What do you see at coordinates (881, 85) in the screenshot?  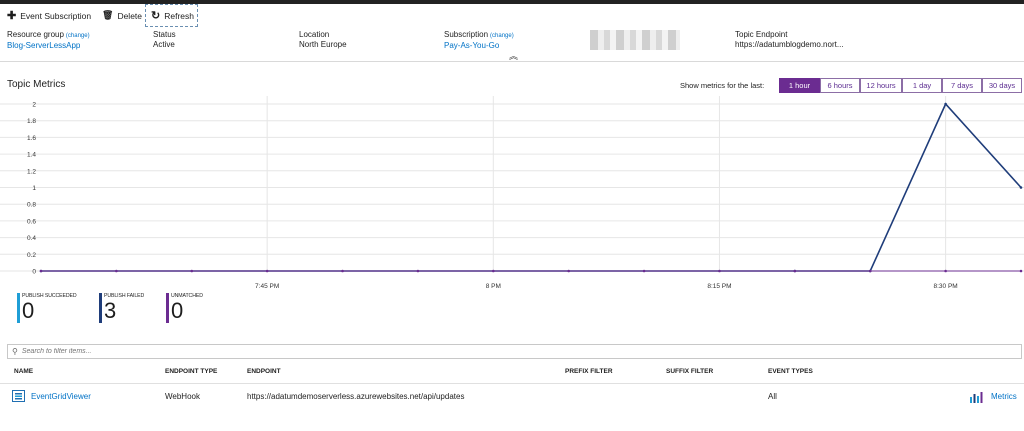 I see `range-12-hours: 12 hours` at bounding box center [881, 85].